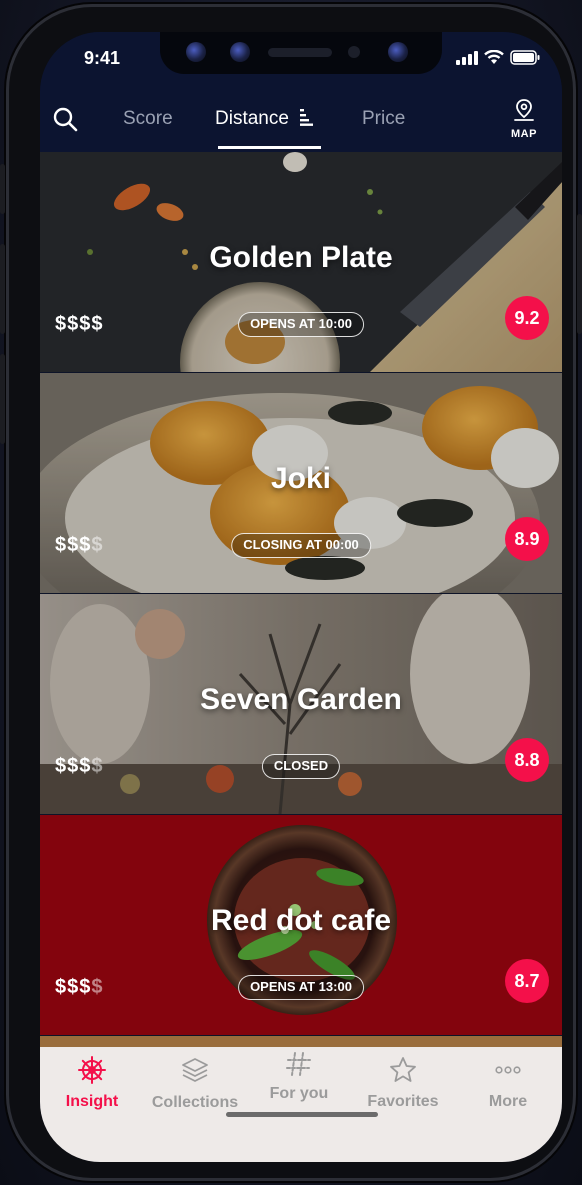  I want to click on tab-collections: Collections, so click(195, 1083).